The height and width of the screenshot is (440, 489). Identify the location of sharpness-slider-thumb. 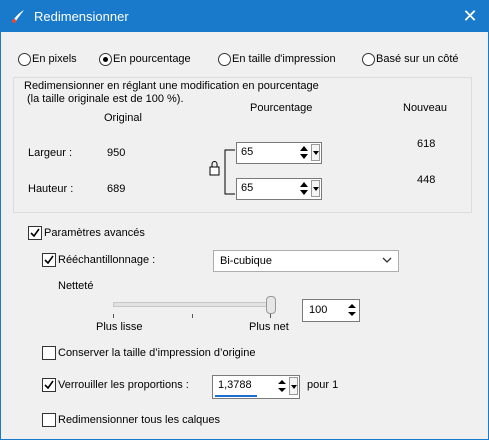
(271, 305).